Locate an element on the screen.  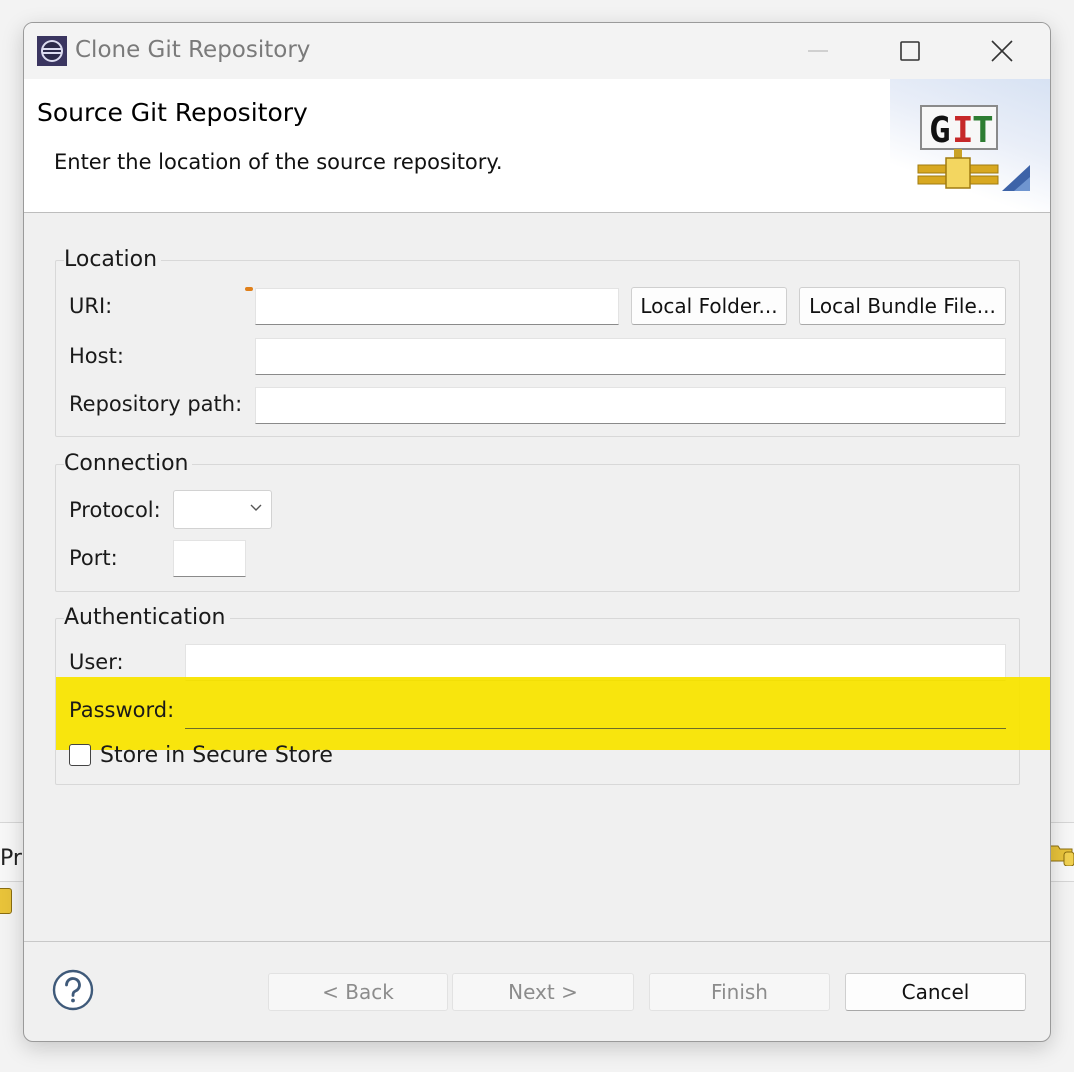
host-input is located at coordinates (630, 356).